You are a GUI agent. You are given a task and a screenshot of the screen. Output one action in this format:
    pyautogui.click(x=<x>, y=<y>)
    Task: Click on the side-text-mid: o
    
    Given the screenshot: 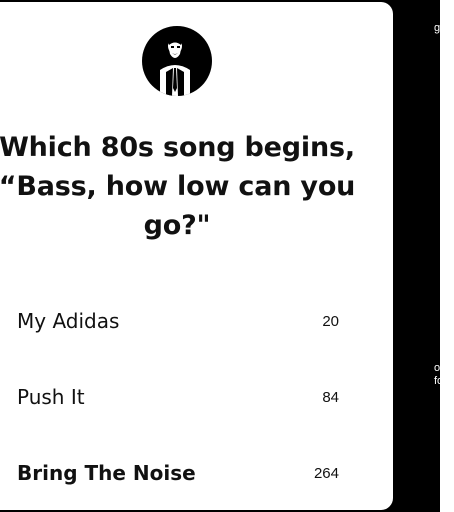 What is the action you would take?
    pyautogui.click(x=437, y=368)
    